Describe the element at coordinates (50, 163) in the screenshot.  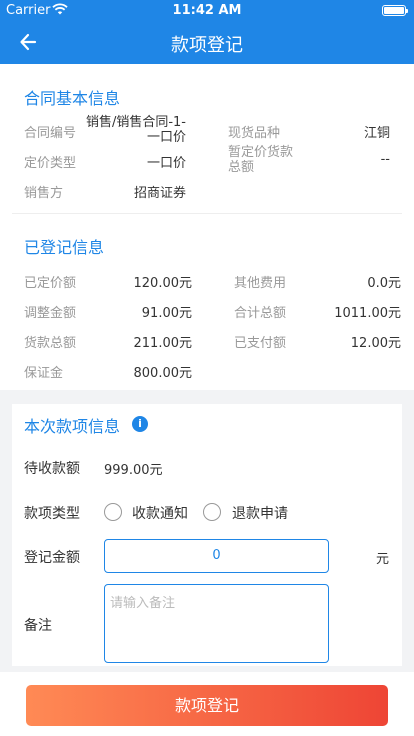
I see `pricing-type-label: 定价类型` at that location.